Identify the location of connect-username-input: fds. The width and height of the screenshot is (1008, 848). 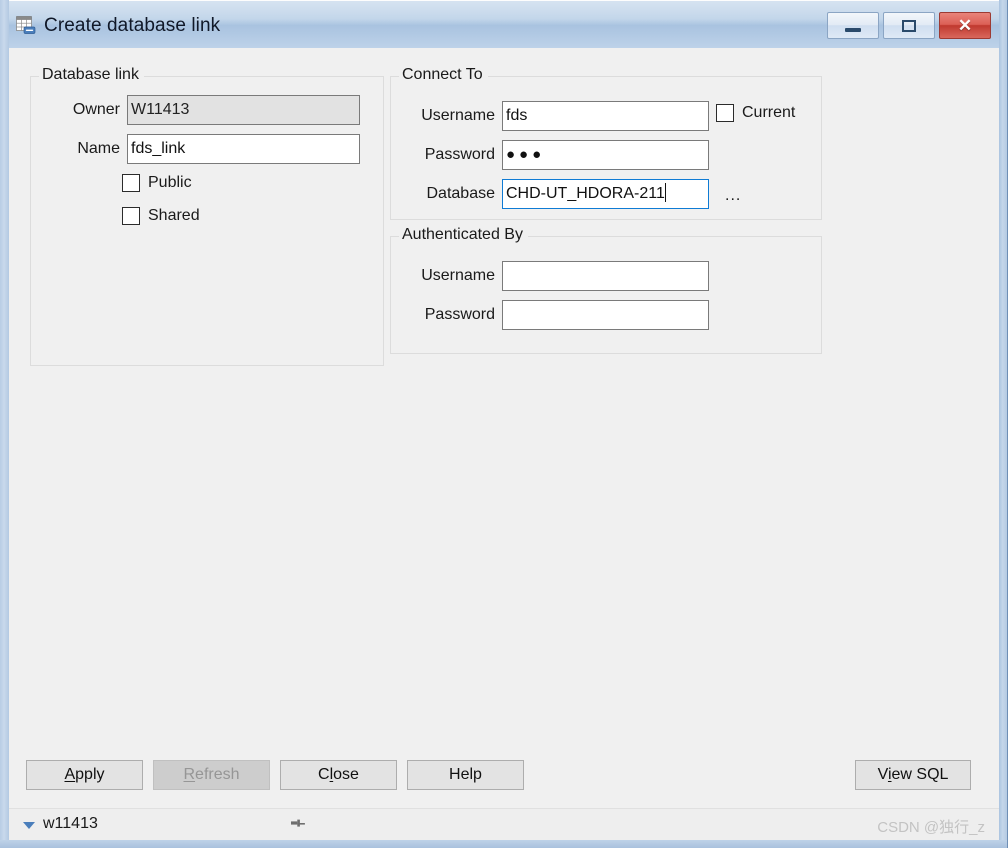
(605, 116).